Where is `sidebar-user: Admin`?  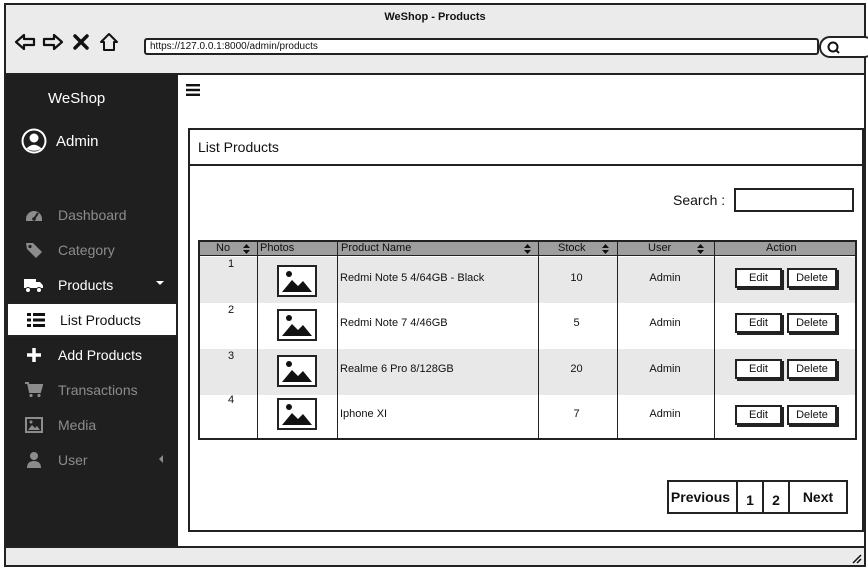 sidebar-user: Admin is located at coordinates (59, 141).